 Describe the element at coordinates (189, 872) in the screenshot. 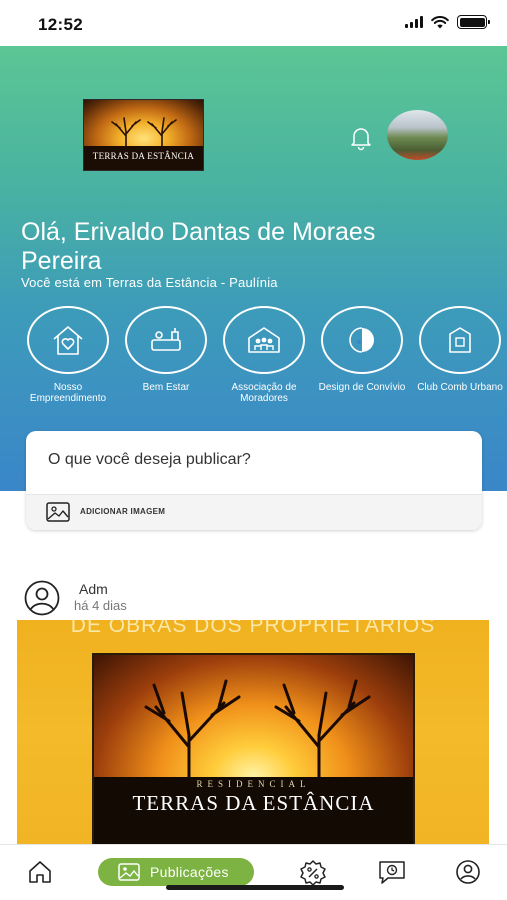

I see `nav-tab-publicacoes-label: Publicações` at that location.